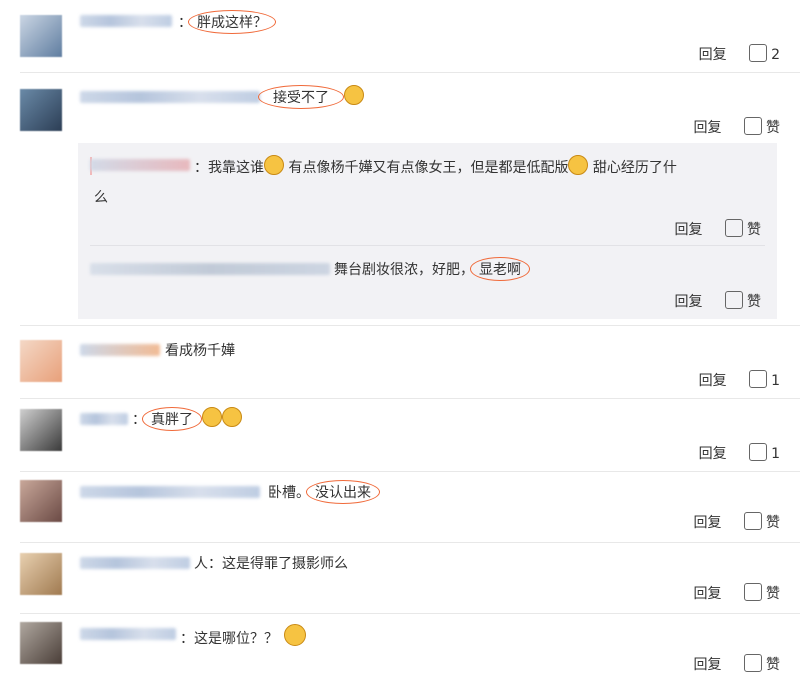  Describe the element at coordinates (739, 54) in the screenshot. I see `comment-actions: 回复 2` at that location.